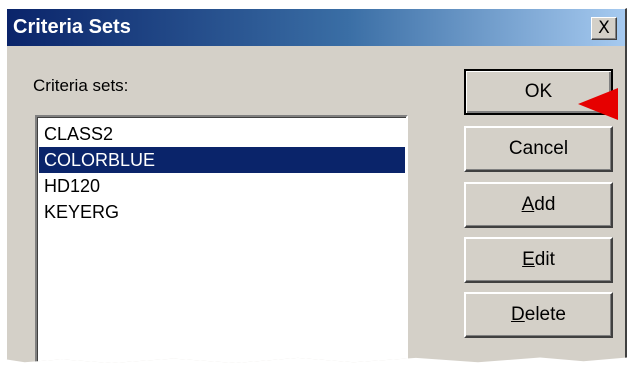 This screenshot has height=379, width=631. I want to click on title-bar: Criteria Sets X, so click(316, 27).